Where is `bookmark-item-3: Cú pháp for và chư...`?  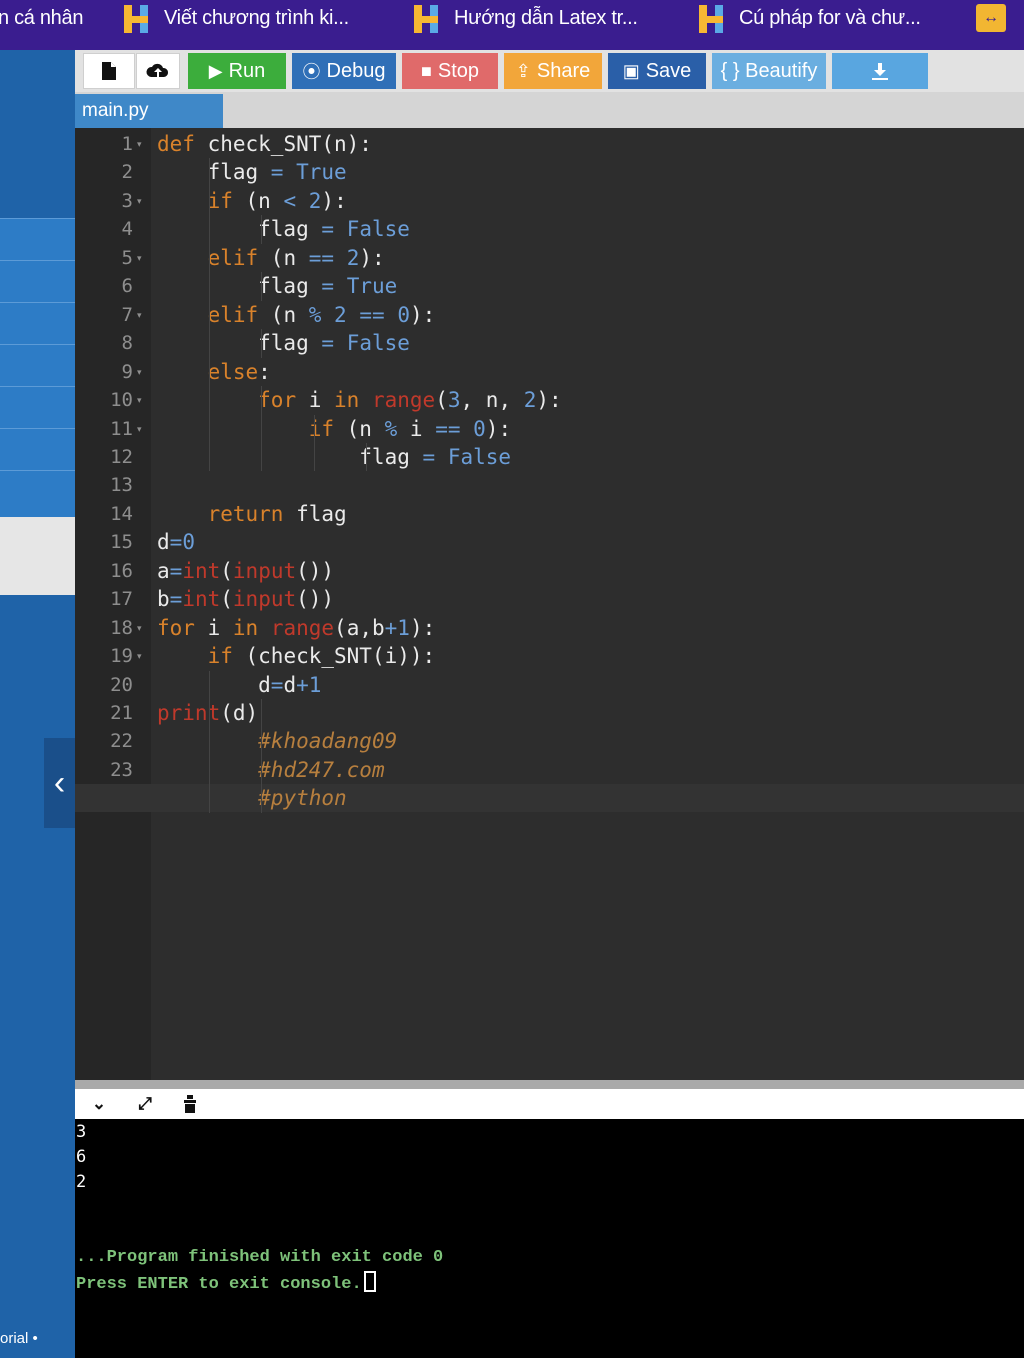 bookmark-item-3: Cú pháp for và chư... is located at coordinates (809, 18).